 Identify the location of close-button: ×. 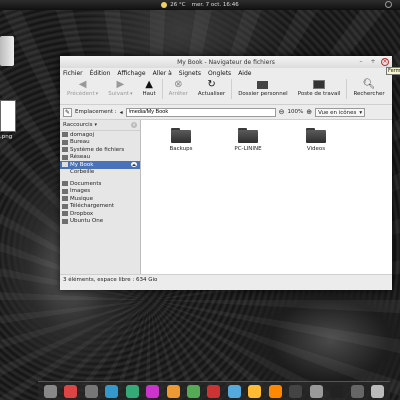
(385, 62).